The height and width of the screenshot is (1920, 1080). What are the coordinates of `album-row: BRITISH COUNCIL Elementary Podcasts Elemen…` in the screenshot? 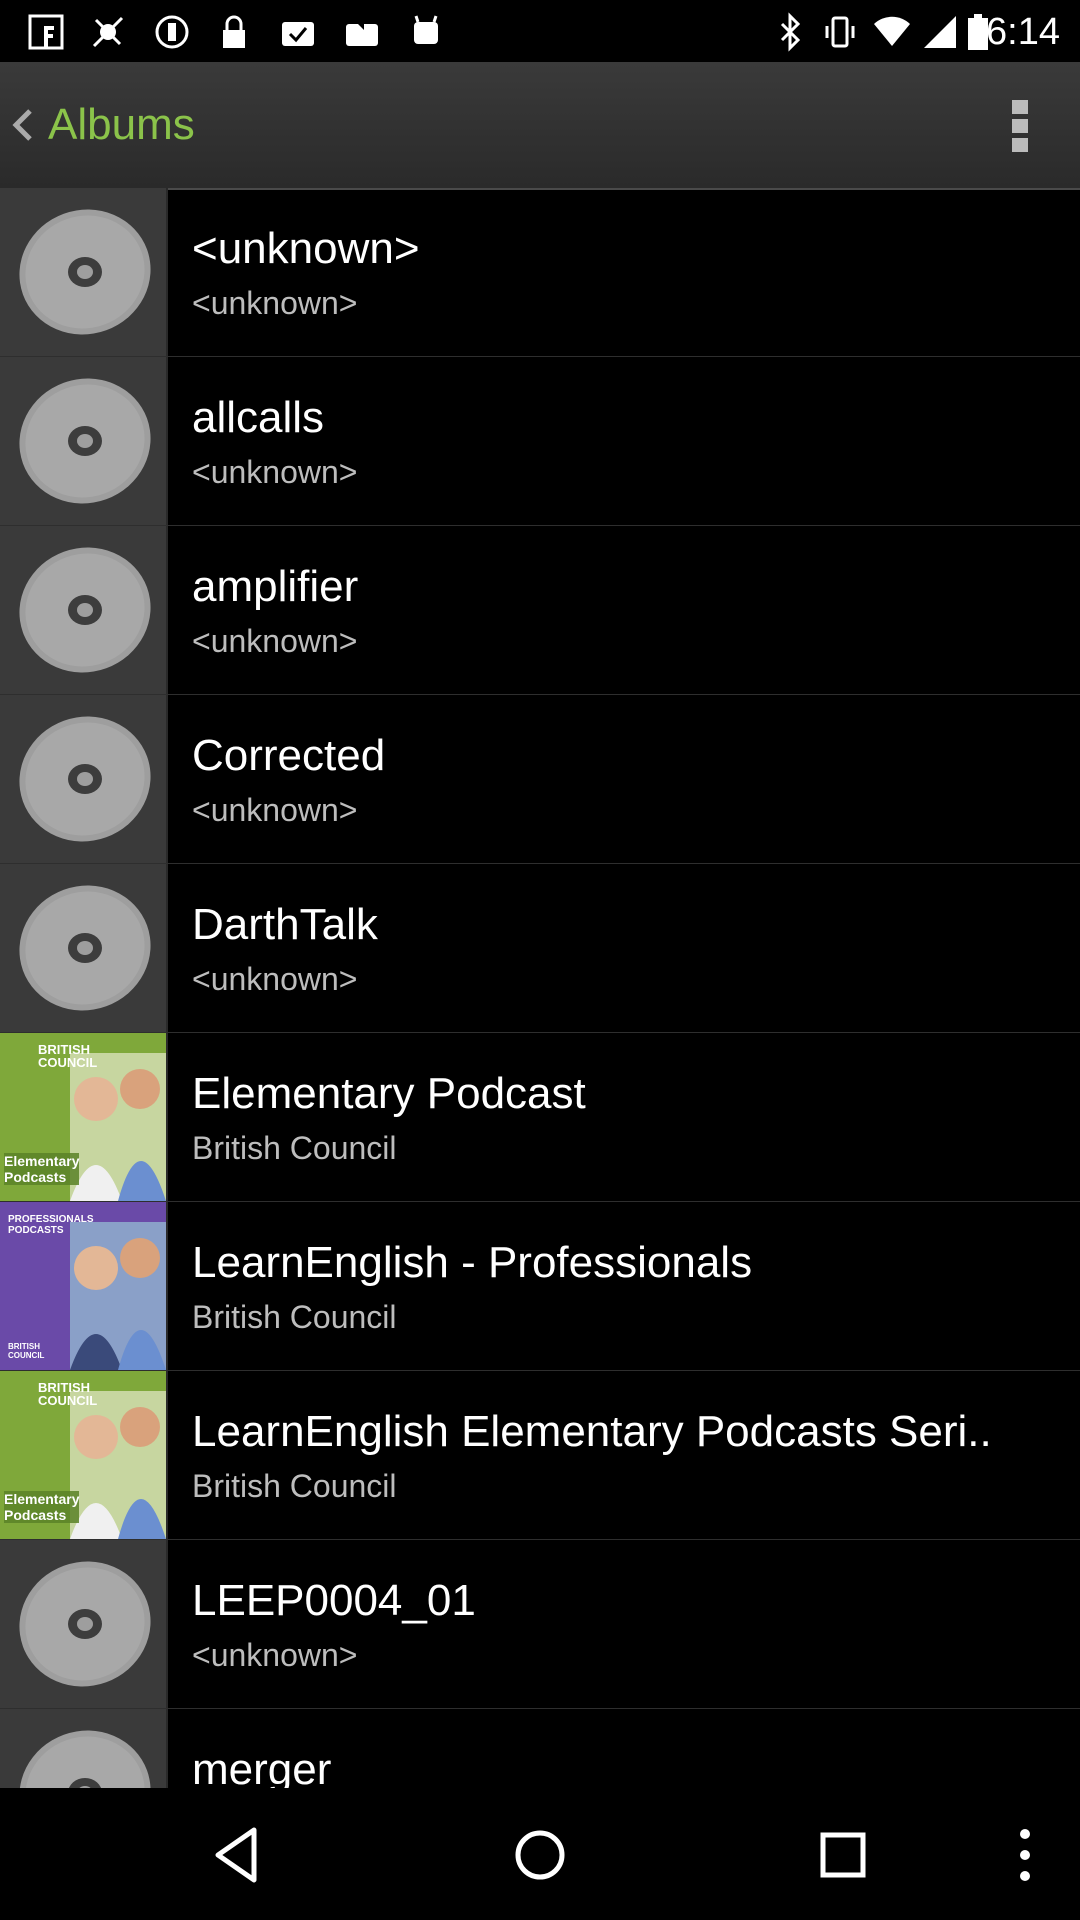 It's located at (540, 1117).